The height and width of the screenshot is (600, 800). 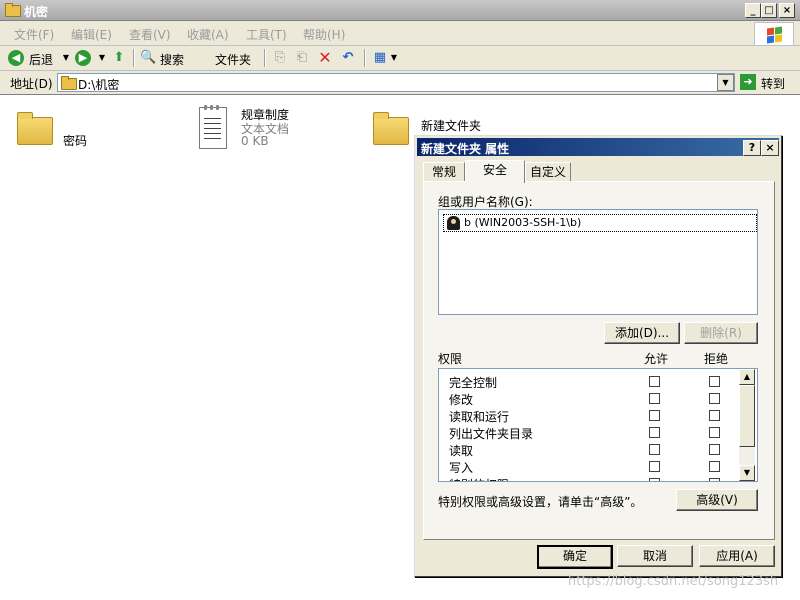 What do you see at coordinates (575, 557) in the screenshot?
I see `ok-button: 确定` at bounding box center [575, 557].